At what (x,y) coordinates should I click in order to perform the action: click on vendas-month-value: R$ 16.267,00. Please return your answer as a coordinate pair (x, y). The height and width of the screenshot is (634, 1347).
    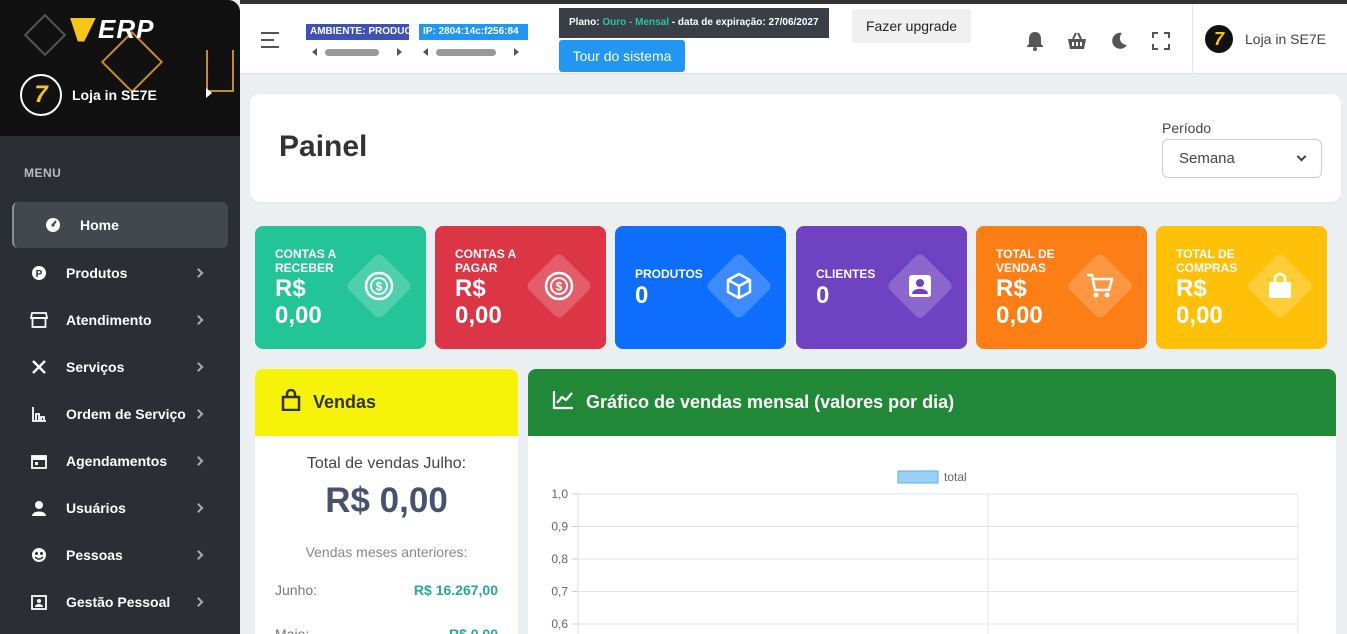
    Looking at the image, I should click on (455, 590).